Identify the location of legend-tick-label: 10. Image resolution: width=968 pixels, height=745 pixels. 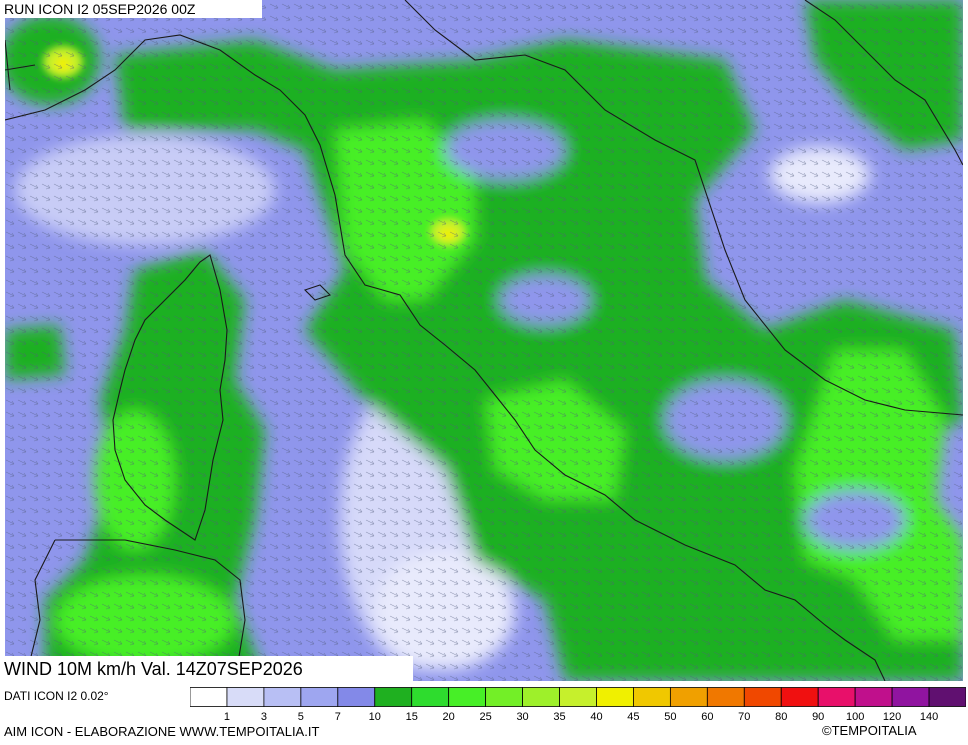
(375, 717).